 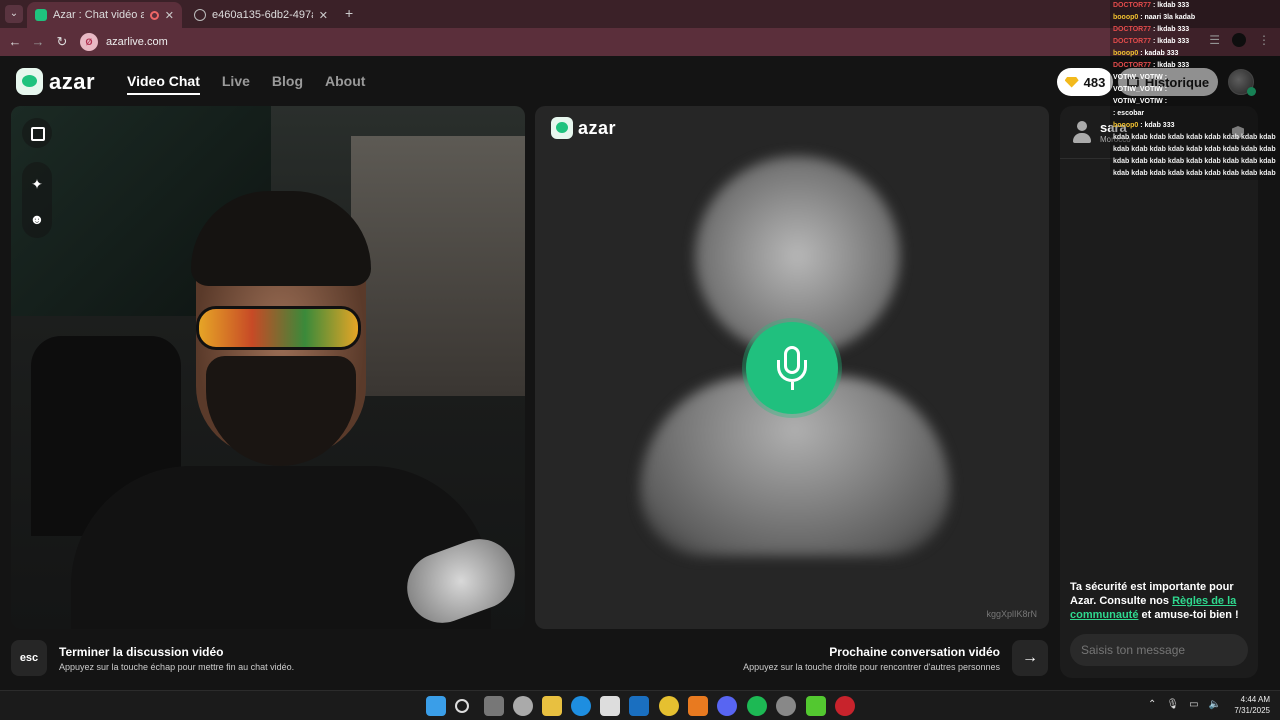 What do you see at coordinates (1252, 710) in the screenshot?
I see `clock-date: 7/31/2025` at bounding box center [1252, 710].